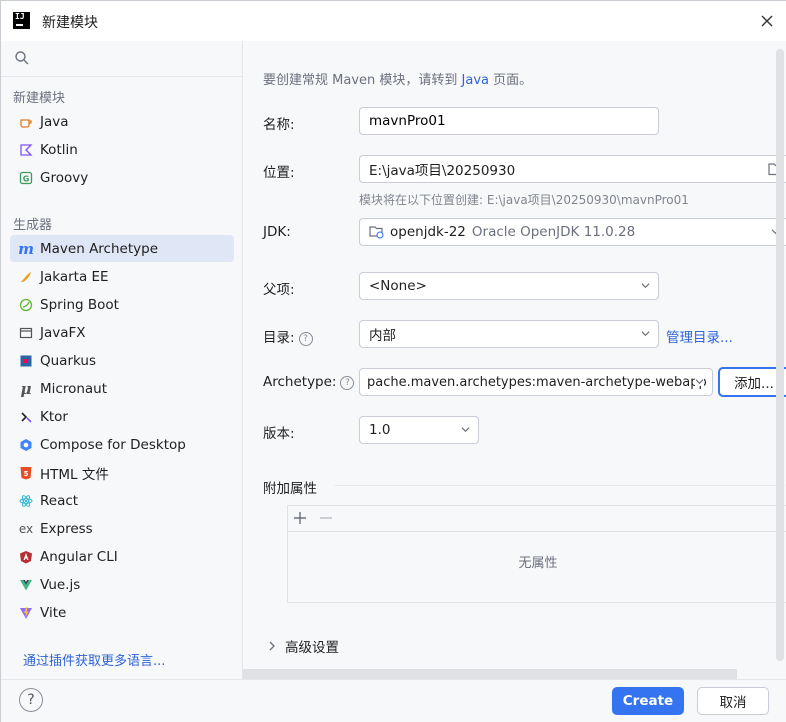  Describe the element at coordinates (63, 332) in the screenshot. I see `sidebar-item-label: JavaFX` at that location.